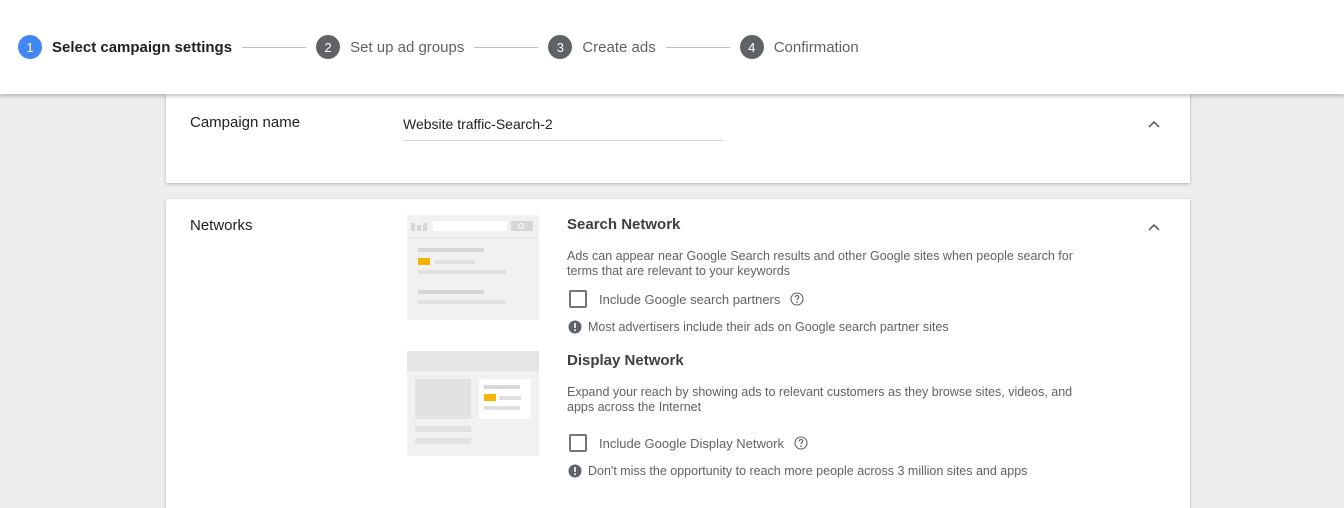 The image size is (1344, 508). What do you see at coordinates (619, 47) in the screenshot?
I see `step-label: Create ads` at bounding box center [619, 47].